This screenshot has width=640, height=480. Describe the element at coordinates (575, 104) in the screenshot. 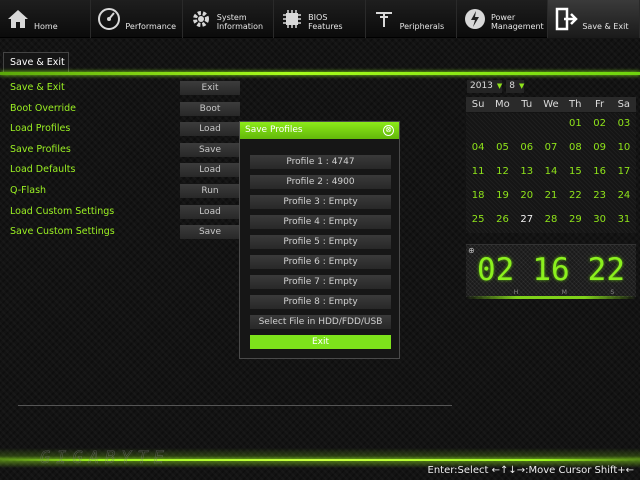

I see `weekday-label: Th` at that location.